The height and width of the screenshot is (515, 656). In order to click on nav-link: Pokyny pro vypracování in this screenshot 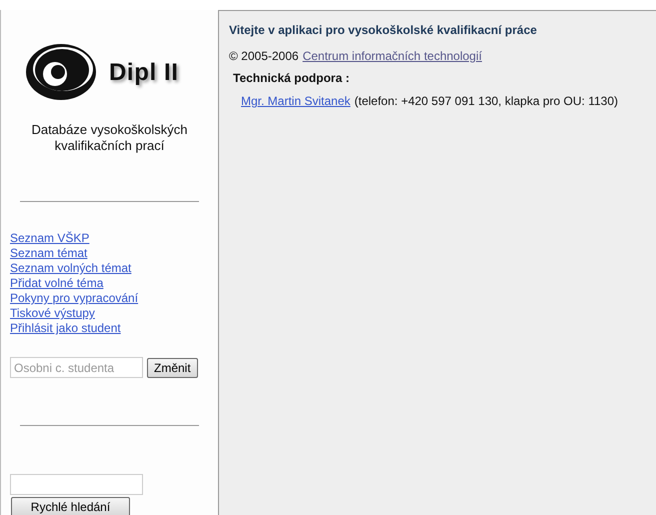, I will do `click(74, 298)`.